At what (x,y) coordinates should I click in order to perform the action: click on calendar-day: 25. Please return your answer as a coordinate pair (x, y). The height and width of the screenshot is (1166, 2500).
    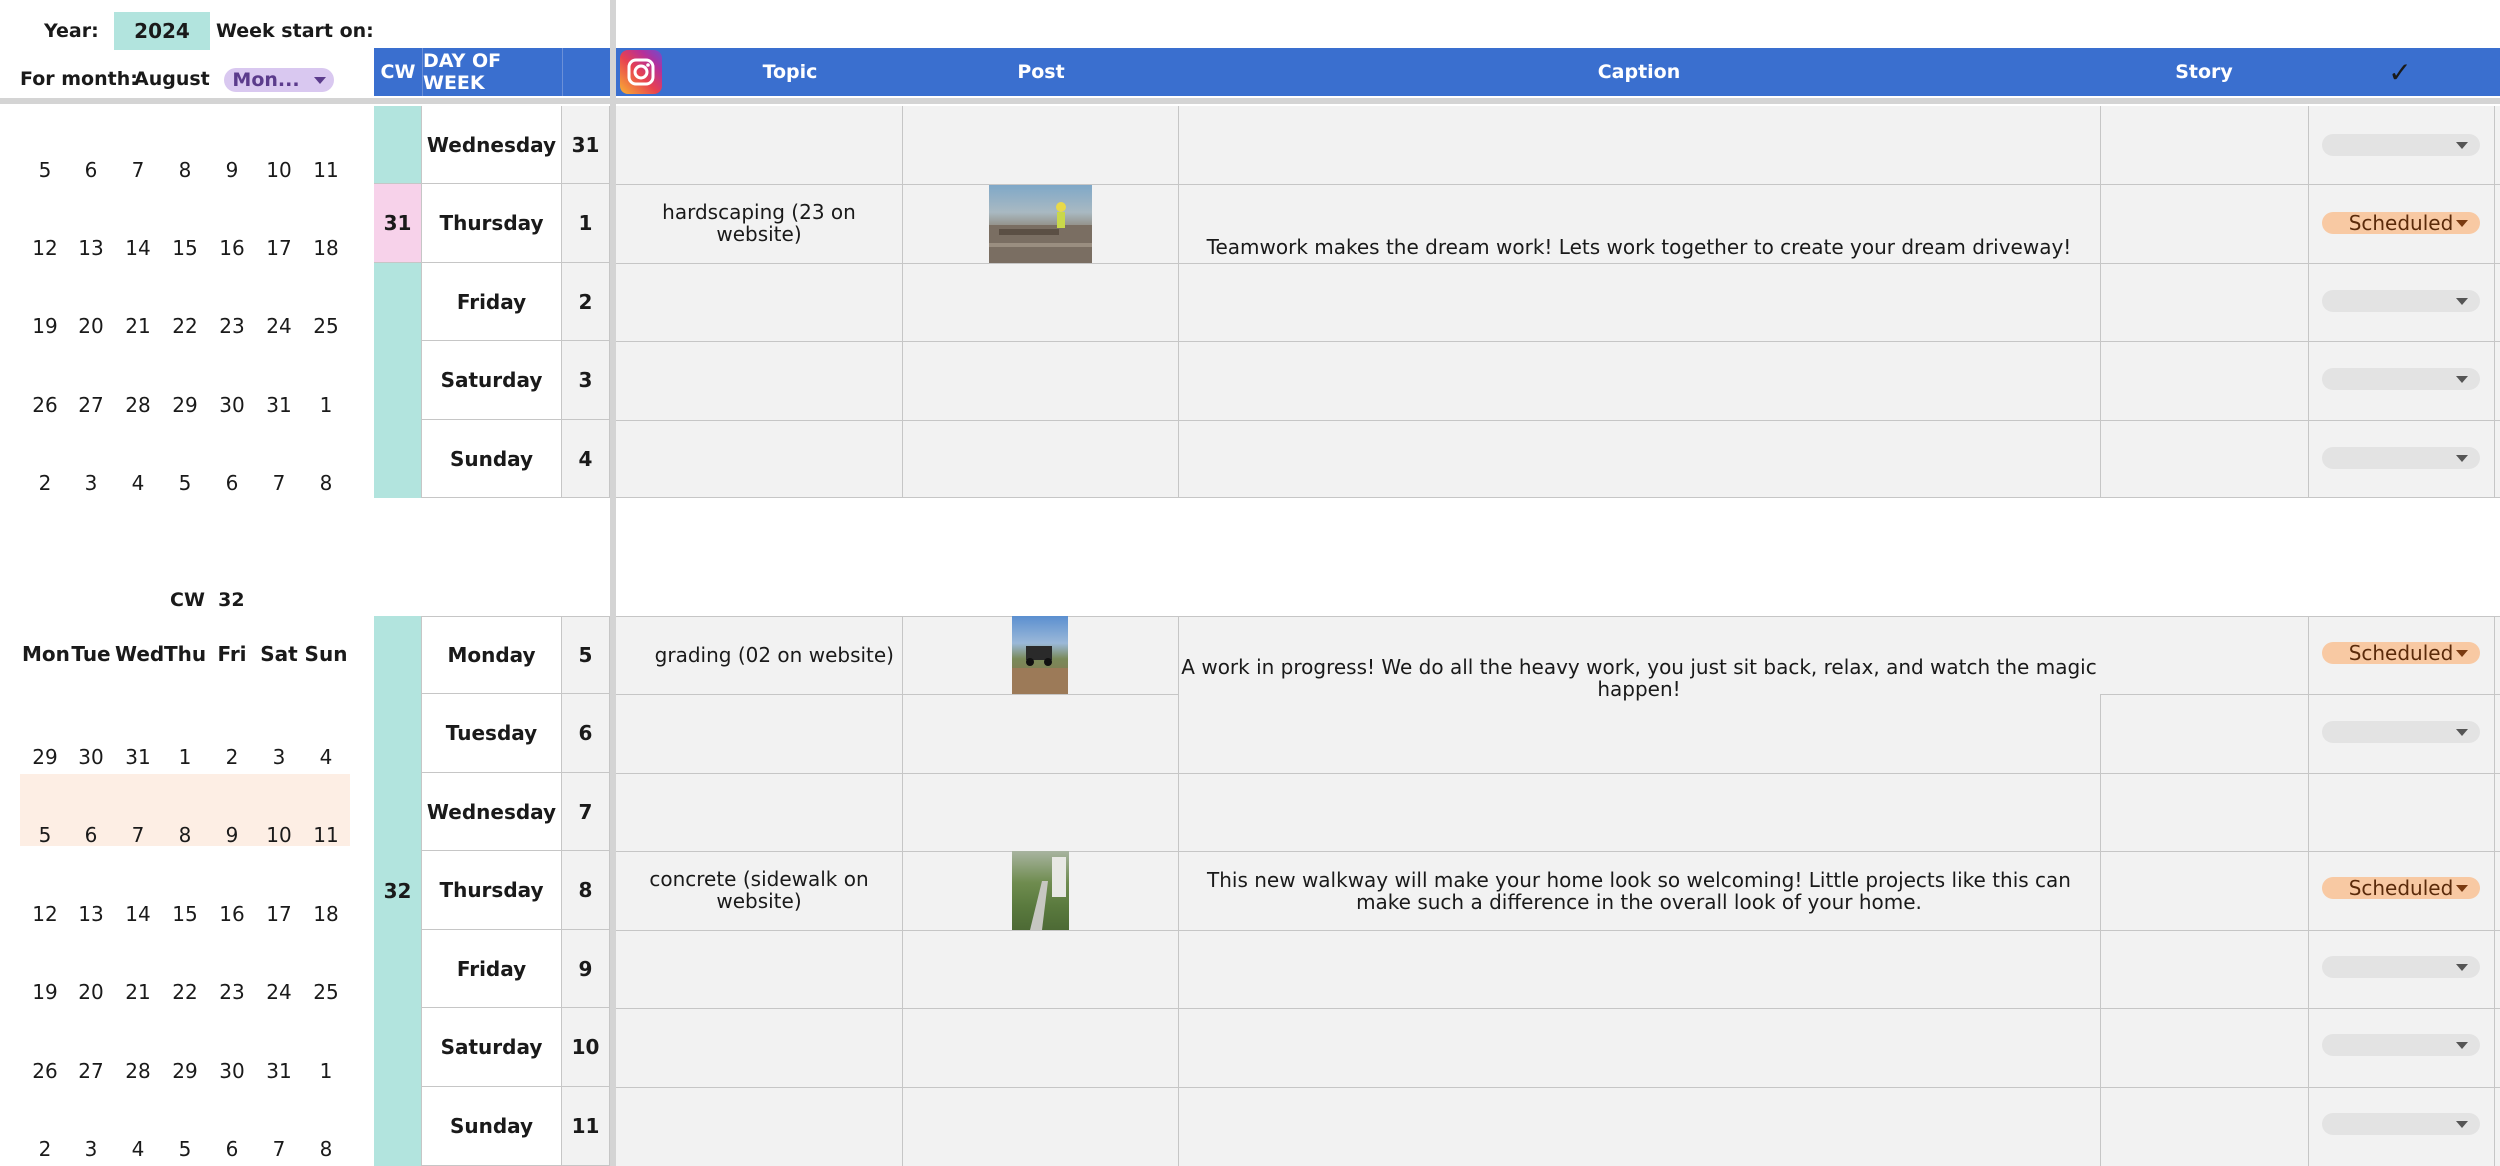
    Looking at the image, I should click on (326, 992).